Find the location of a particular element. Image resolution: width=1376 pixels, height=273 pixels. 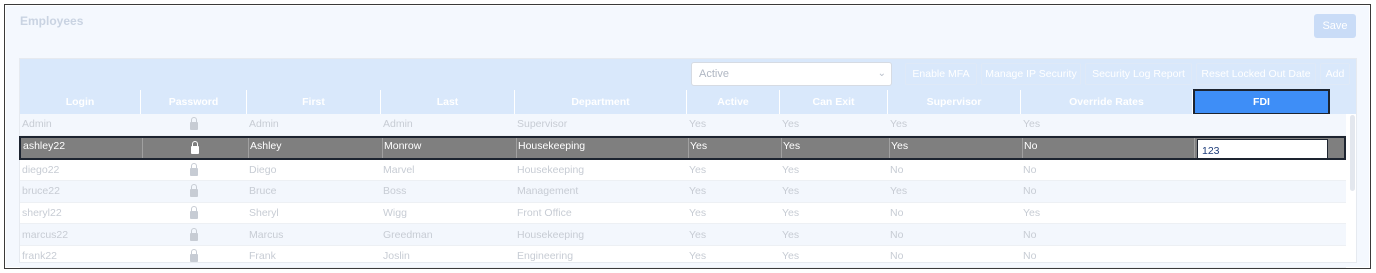

column-header-override-rates: Override Rates is located at coordinates (1107, 102).